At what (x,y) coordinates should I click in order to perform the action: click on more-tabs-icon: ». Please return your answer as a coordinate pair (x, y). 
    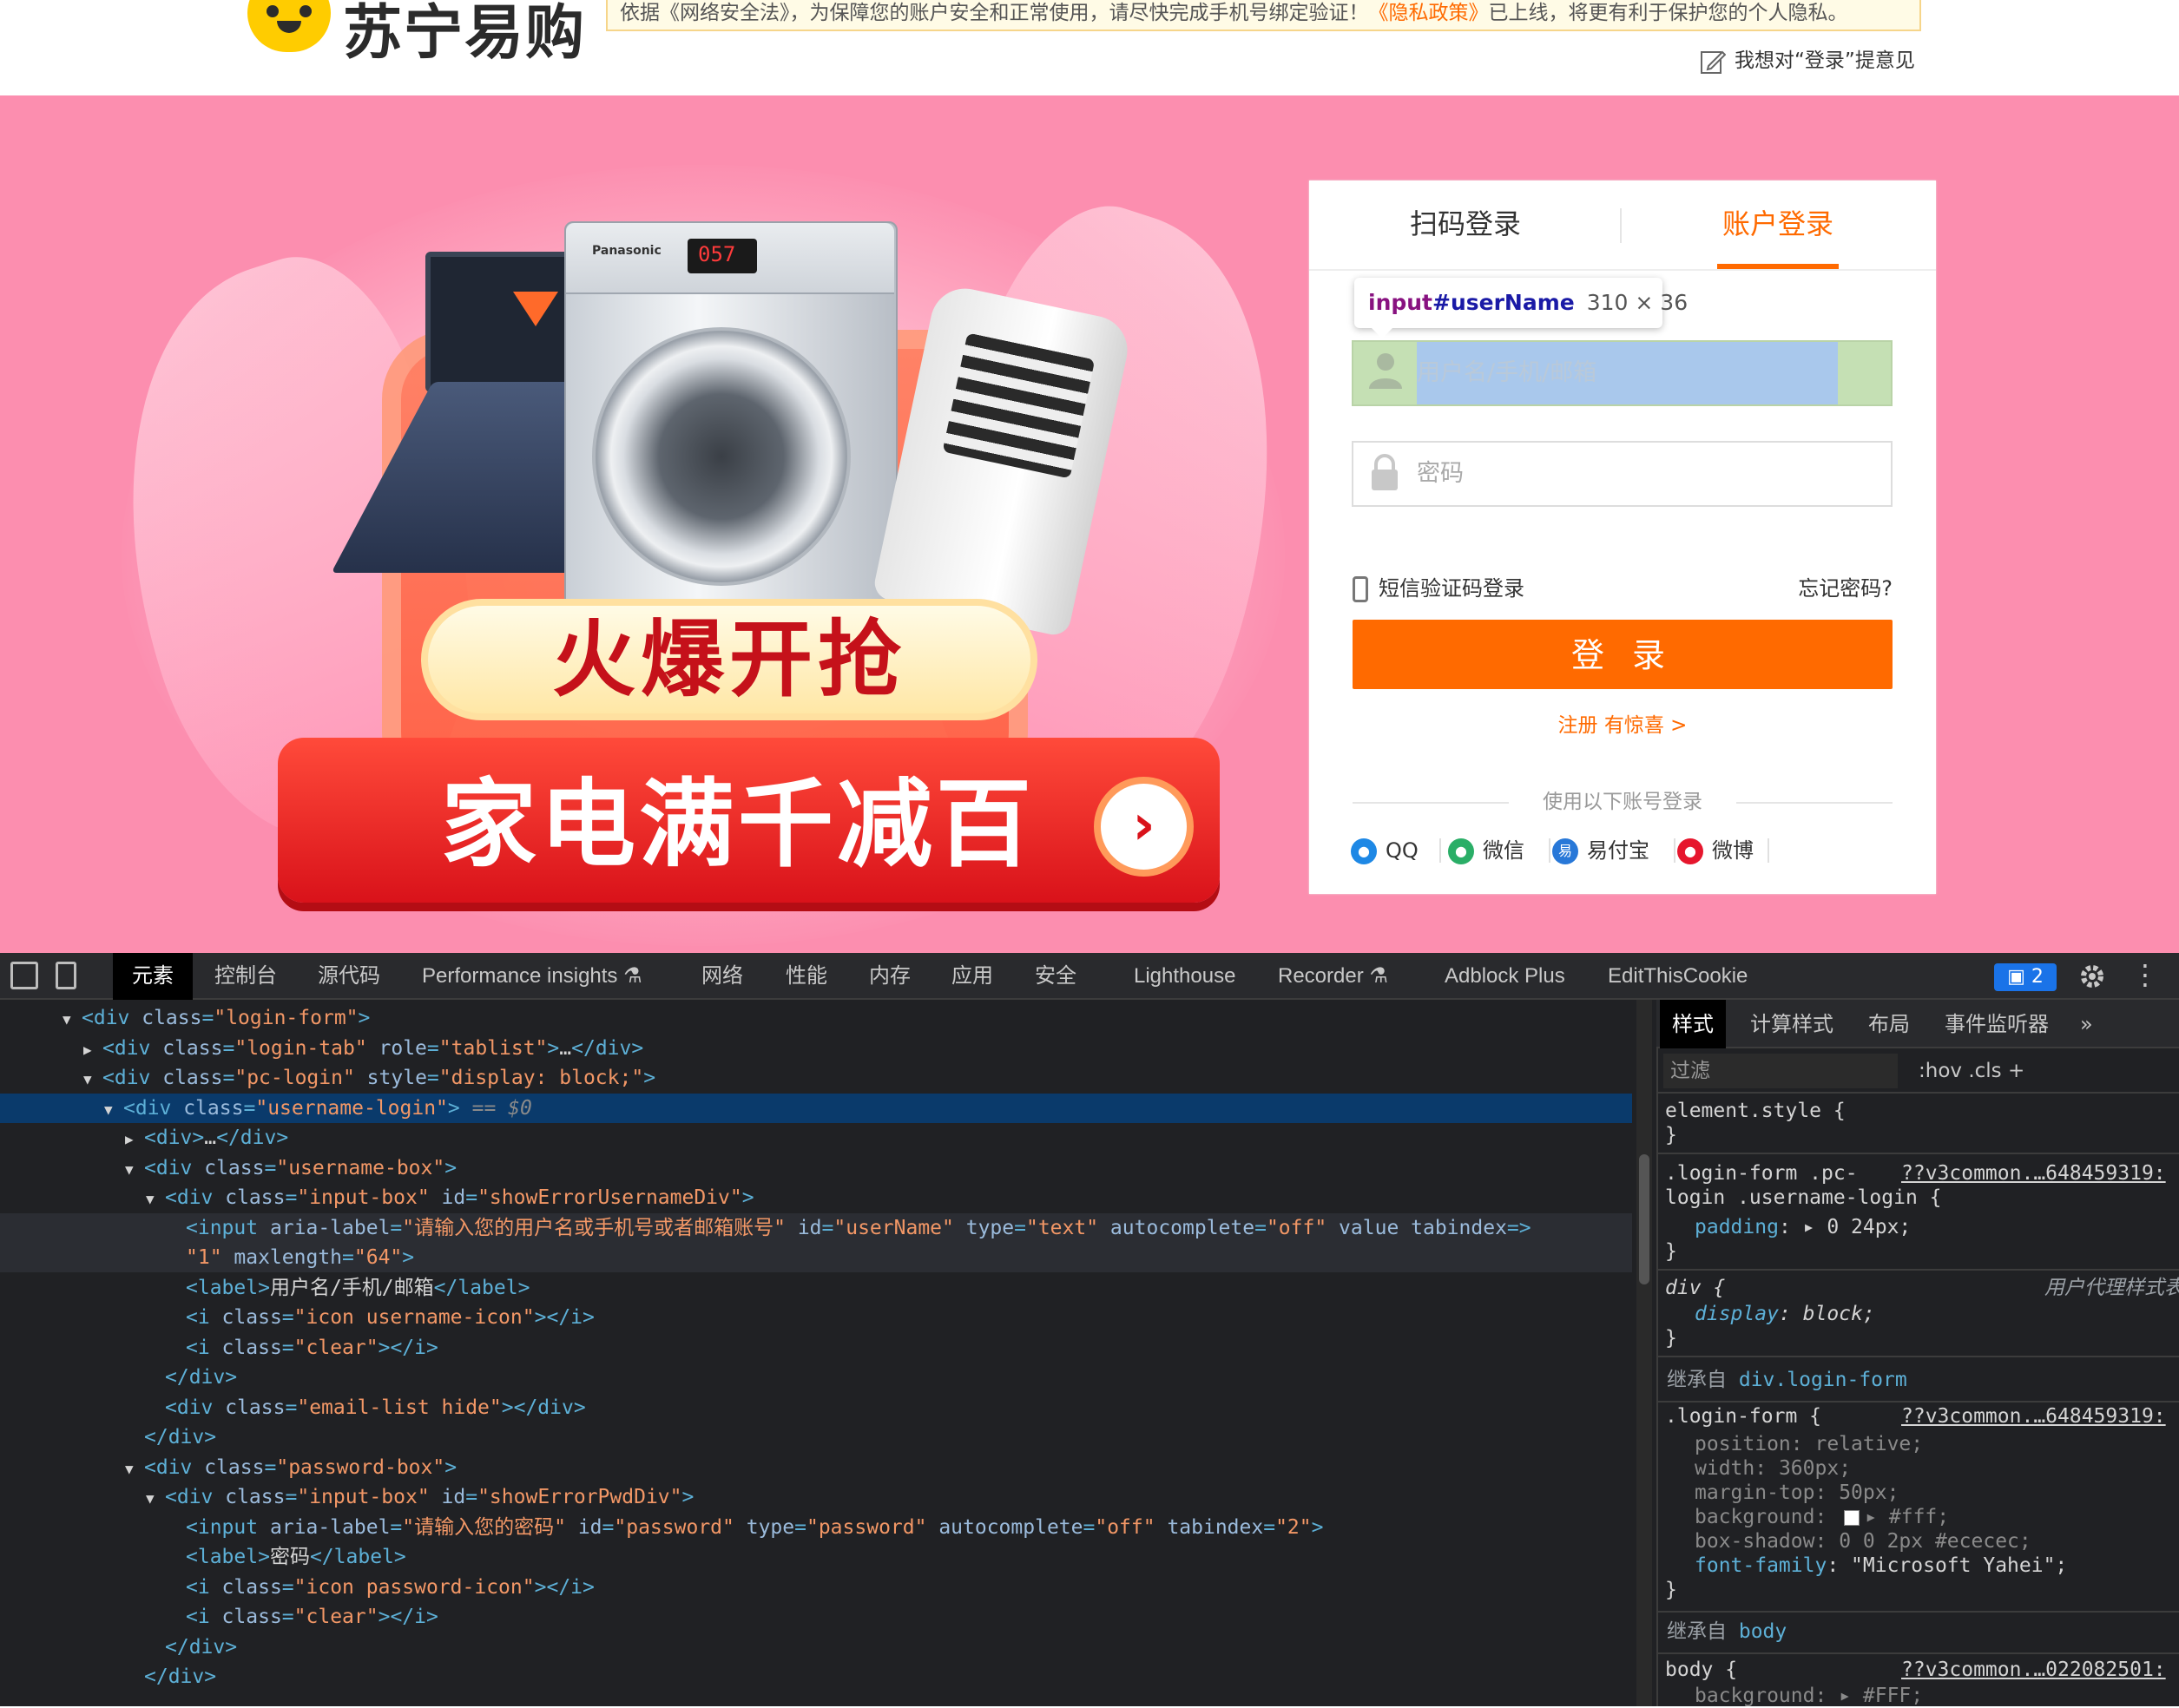
    Looking at the image, I should click on (2087, 1024).